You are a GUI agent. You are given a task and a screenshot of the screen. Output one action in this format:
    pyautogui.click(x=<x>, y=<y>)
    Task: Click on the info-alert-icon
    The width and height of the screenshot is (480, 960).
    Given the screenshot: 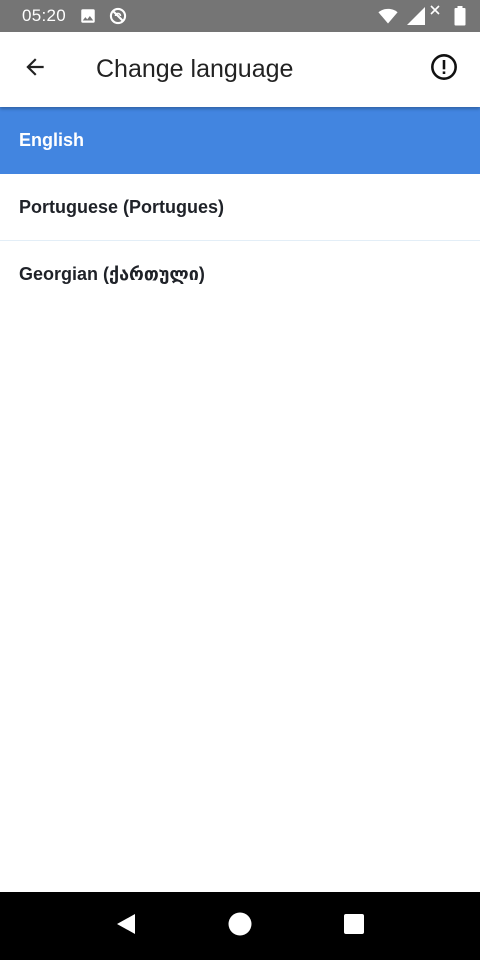 What is the action you would take?
    pyautogui.click(x=444, y=69)
    